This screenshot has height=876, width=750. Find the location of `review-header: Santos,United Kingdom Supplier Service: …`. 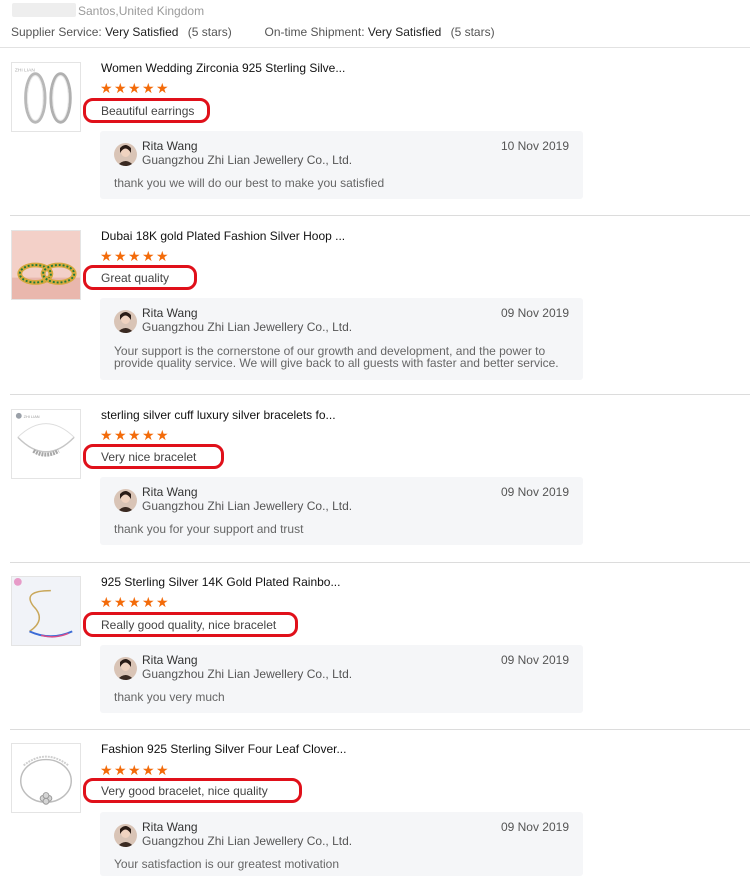

review-header: Santos,United Kingdom Supplier Service: … is located at coordinates (375, 24).